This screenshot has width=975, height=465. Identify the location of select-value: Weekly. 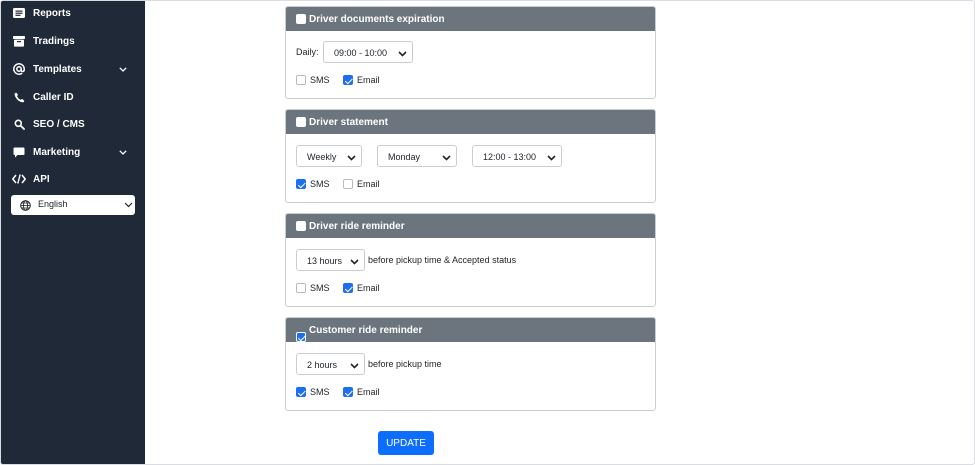
(322, 157).